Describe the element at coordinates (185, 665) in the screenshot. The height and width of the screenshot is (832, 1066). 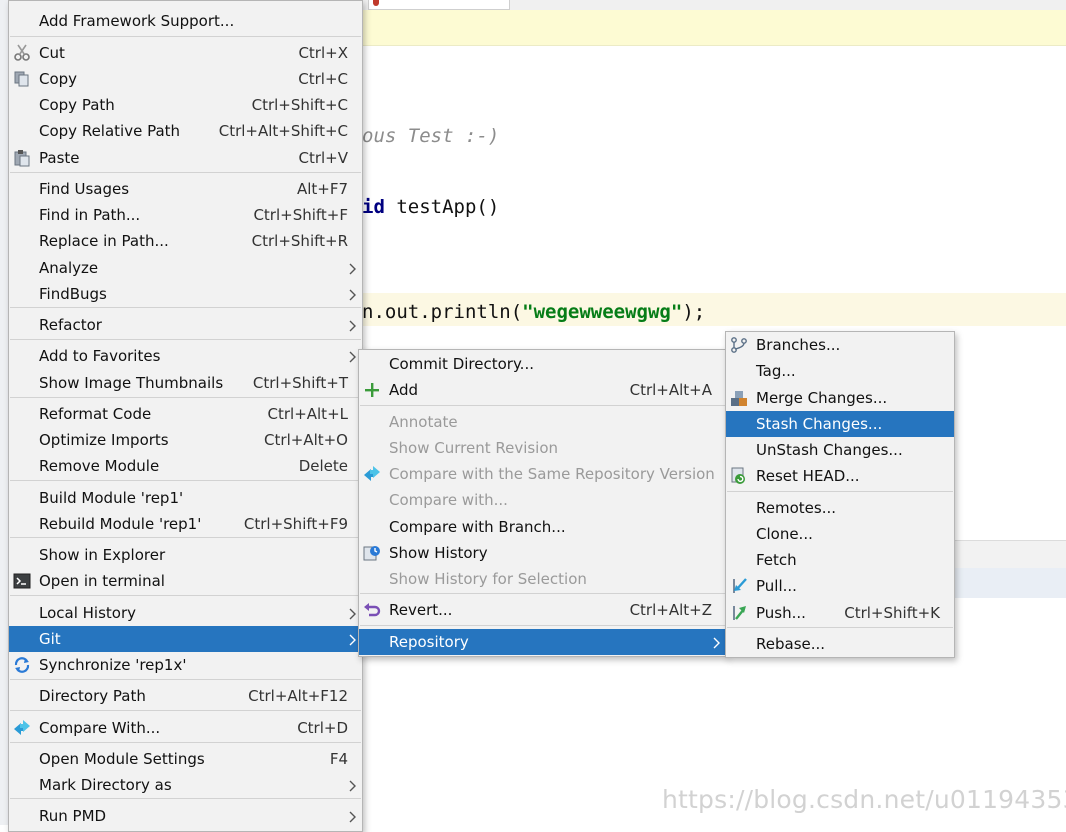
I see `context-menu-item-synchronize-rep1x: Synchronize 'rep1x'` at that location.